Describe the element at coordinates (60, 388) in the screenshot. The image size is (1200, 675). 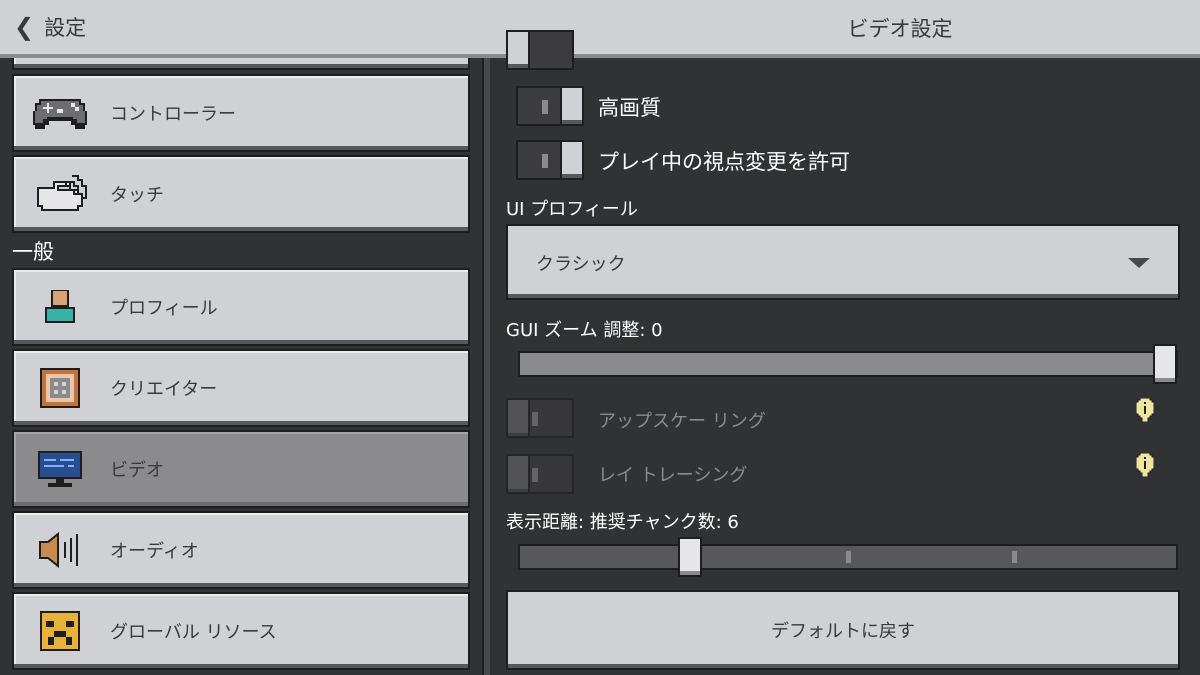
I see `creator-icon` at that location.